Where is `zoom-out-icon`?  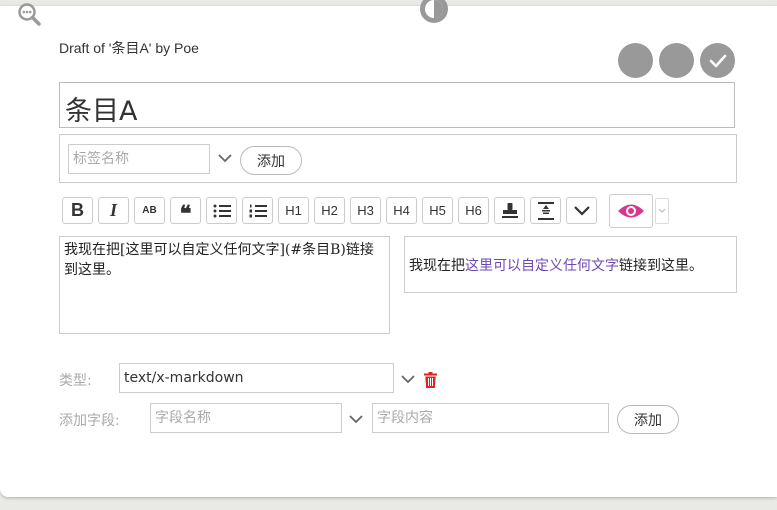
zoom-out-icon is located at coordinates (29, 14).